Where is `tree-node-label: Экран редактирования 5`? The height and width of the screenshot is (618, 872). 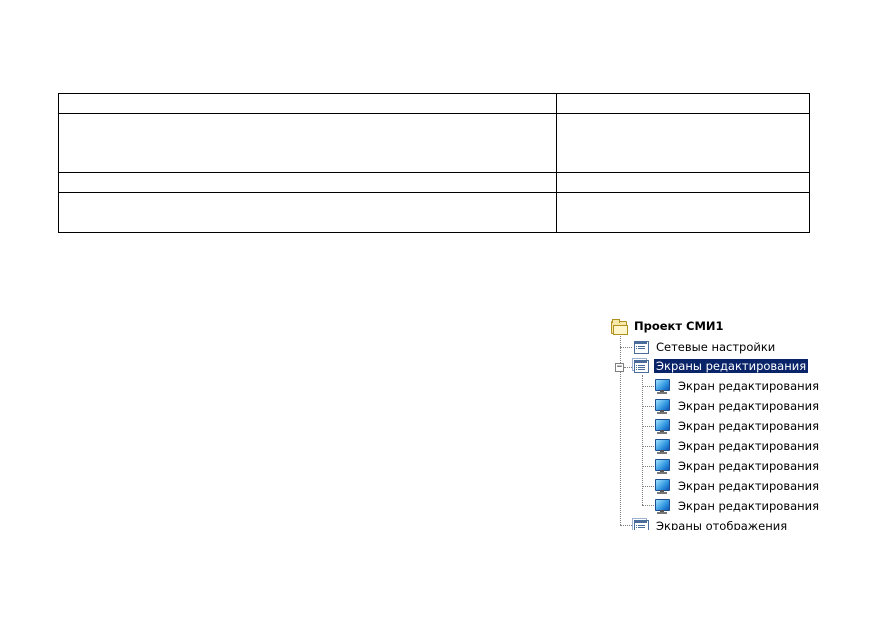
tree-node-label: Экран редактирования 5 is located at coordinates (749, 466).